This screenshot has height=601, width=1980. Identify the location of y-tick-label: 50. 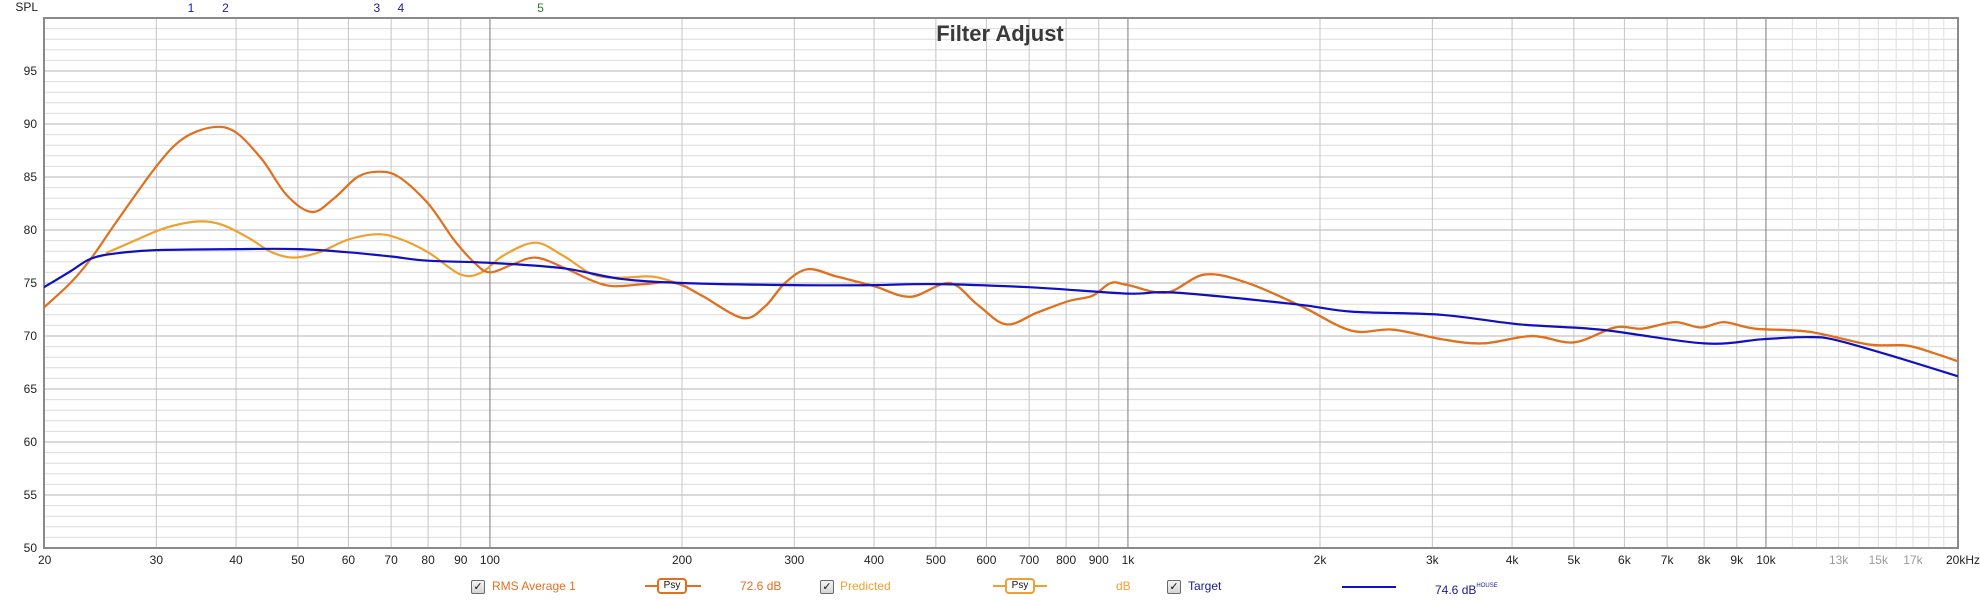
(31, 548).